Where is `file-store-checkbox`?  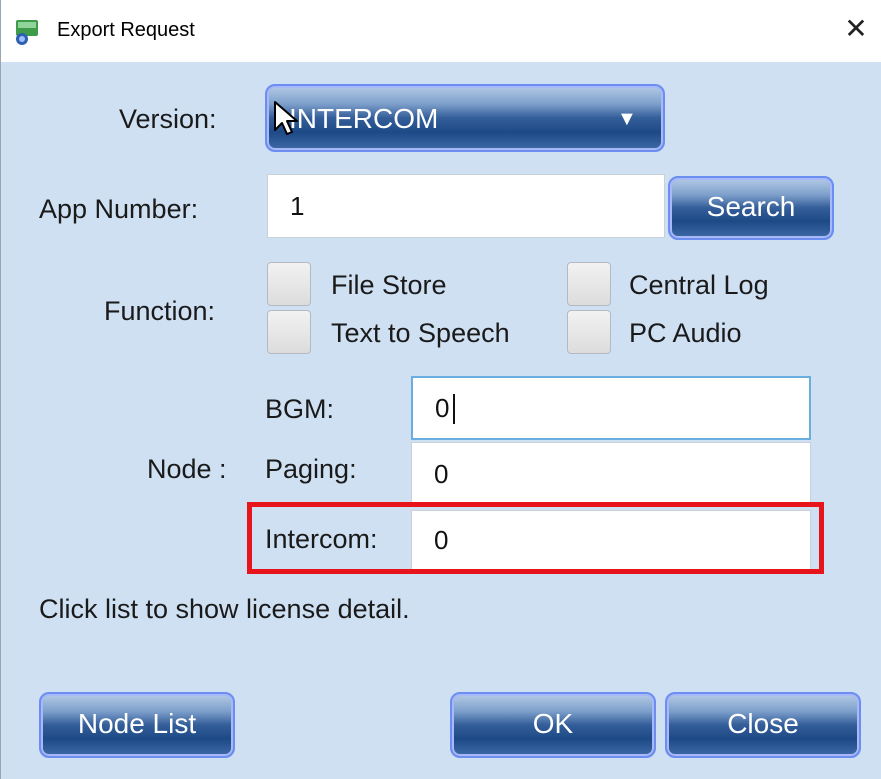 file-store-checkbox is located at coordinates (289, 284).